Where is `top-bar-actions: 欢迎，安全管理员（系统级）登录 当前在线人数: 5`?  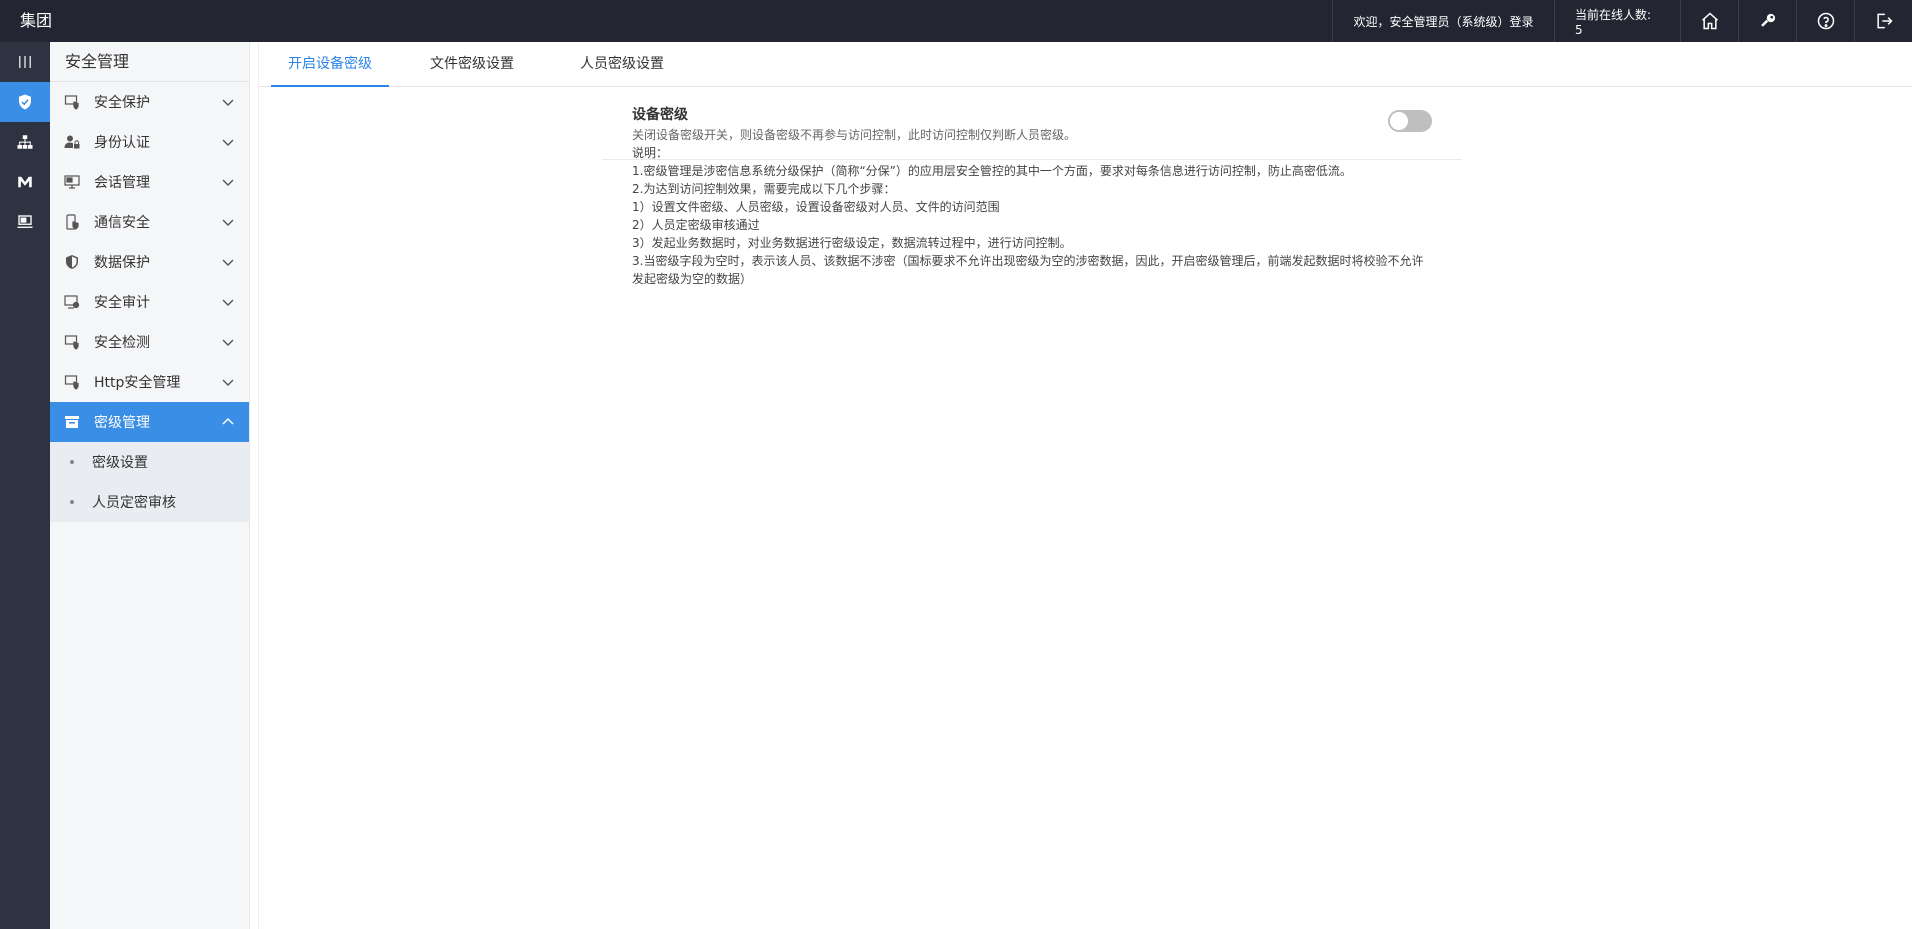 top-bar-actions: 欢迎，安全管理员（系统级）登录 当前在线人数: 5 is located at coordinates (1622, 21).